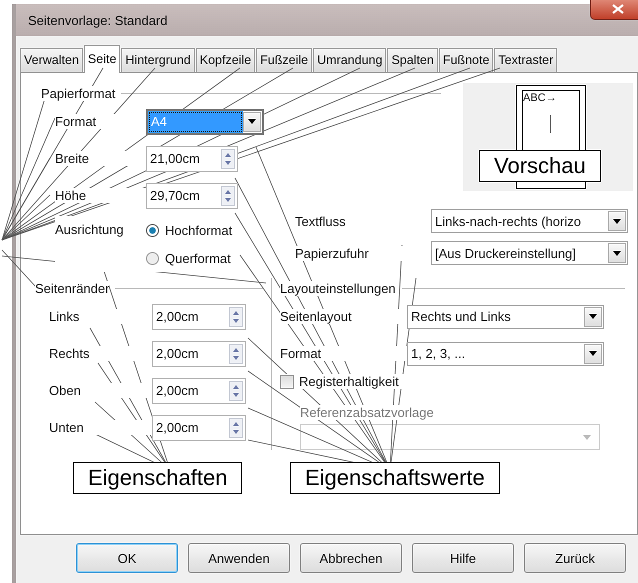 The image size is (638, 583). Describe the element at coordinates (100, 244) in the screenshot. I see `field-label: Ausrichtung` at that location.